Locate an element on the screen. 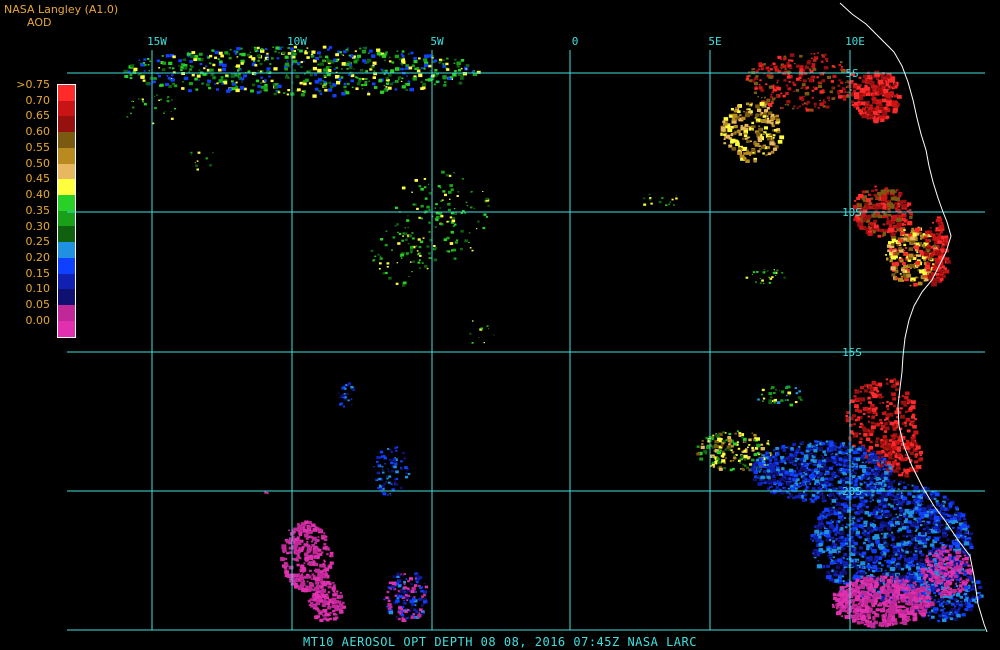 Image resolution: width=1000 pixels, height=650 pixels. longitude-label: 10E is located at coordinates (855, 41).